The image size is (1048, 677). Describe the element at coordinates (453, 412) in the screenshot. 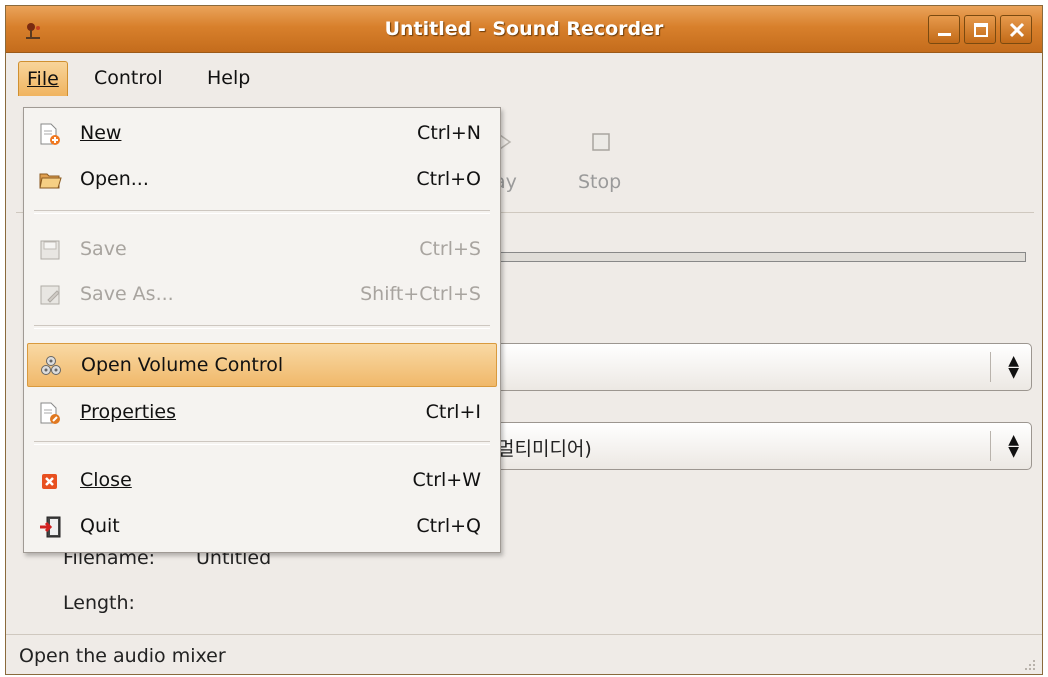

I see `menu-item-accel: Ctrl+I` at that location.